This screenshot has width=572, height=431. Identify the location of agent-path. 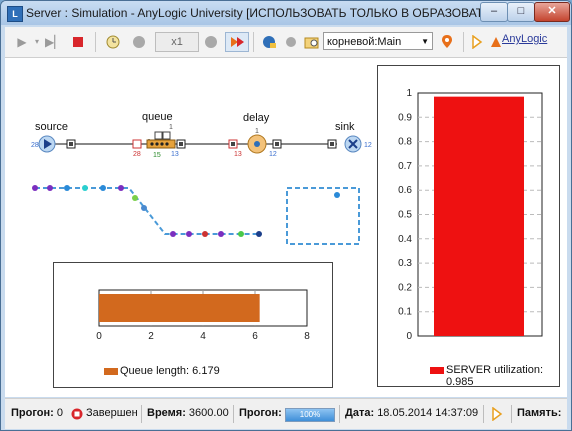
(148, 211).